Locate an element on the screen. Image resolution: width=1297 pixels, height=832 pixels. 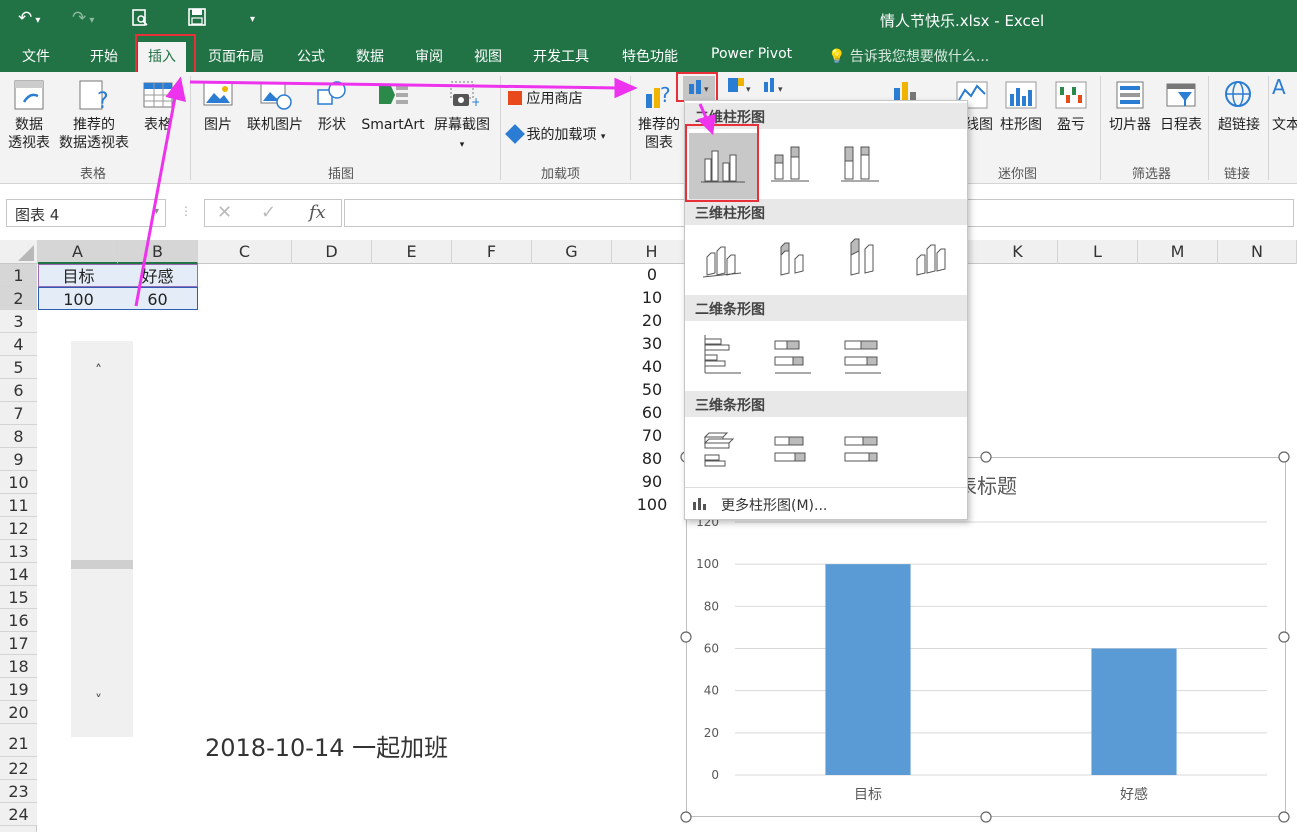
arrow-to-insert-tab is located at coordinates (156, 199).